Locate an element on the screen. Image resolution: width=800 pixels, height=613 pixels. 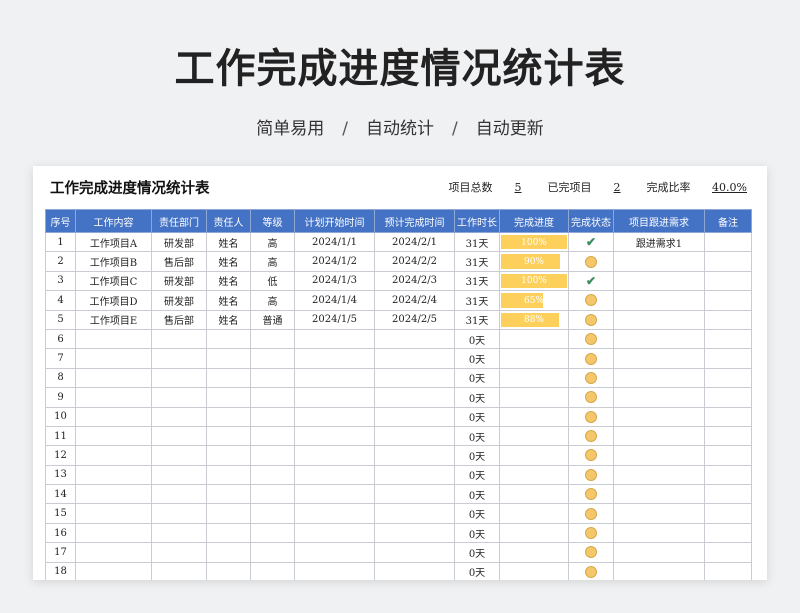
cell-no: 9 is located at coordinates (60, 397).